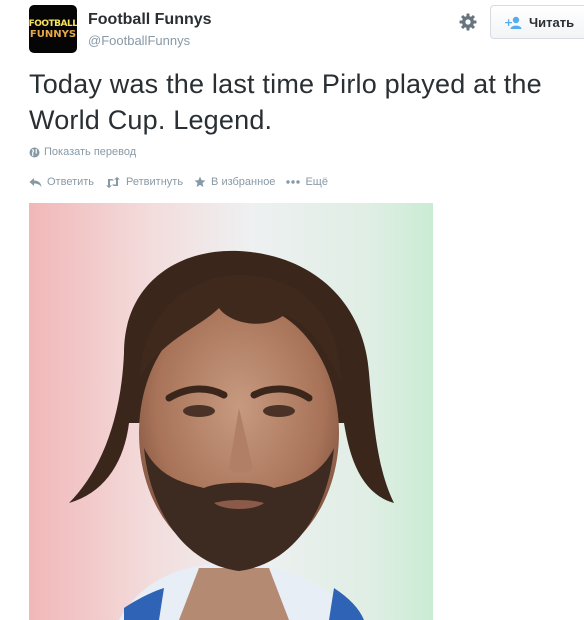 The height and width of the screenshot is (620, 584). What do you see at coordinates (316, 182) in the screenshot?
I see `more-label: Ещё` at bounding box center [316, 182].